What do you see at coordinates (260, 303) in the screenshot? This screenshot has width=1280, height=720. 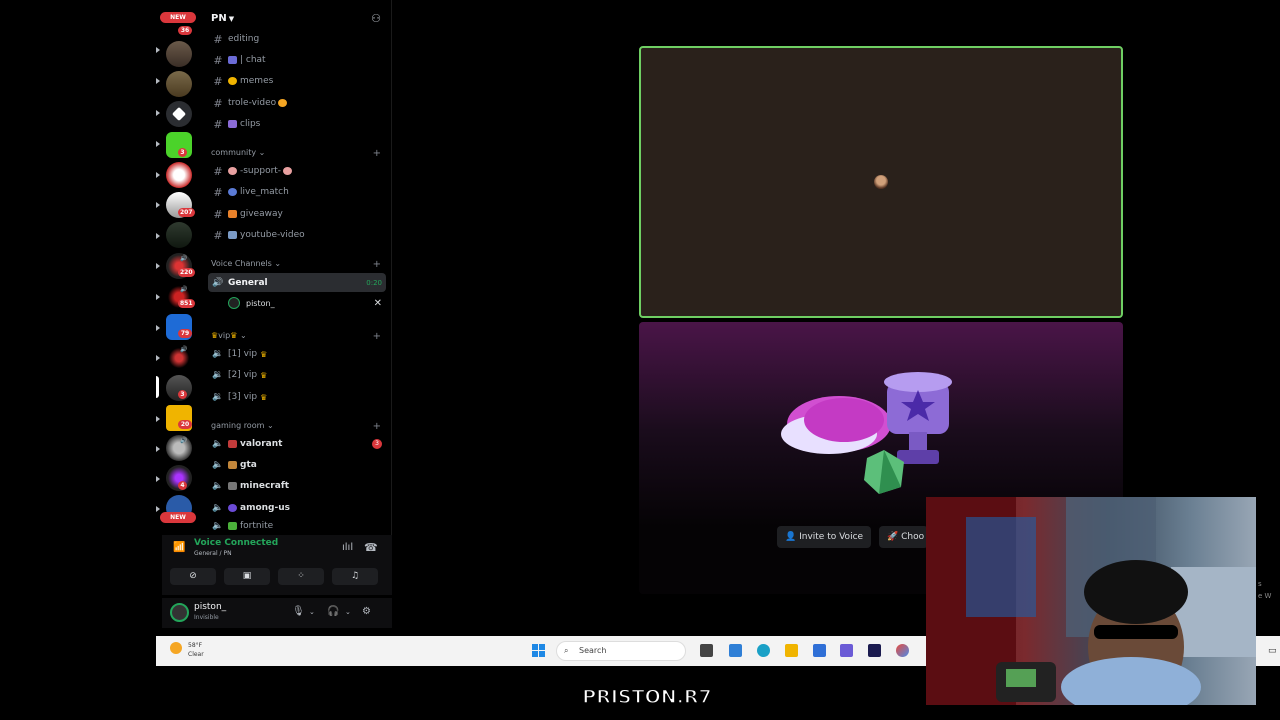 I see `member-name: piston_` at bounding box center [260, 303].